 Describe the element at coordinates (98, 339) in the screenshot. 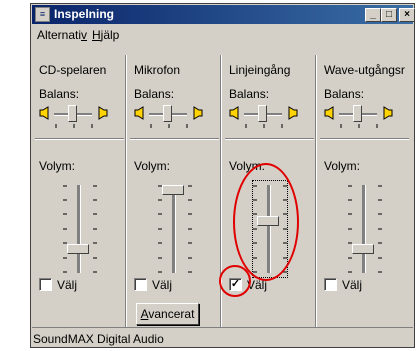

I see `device-name: SoundMAX Digital Audio` at that location.